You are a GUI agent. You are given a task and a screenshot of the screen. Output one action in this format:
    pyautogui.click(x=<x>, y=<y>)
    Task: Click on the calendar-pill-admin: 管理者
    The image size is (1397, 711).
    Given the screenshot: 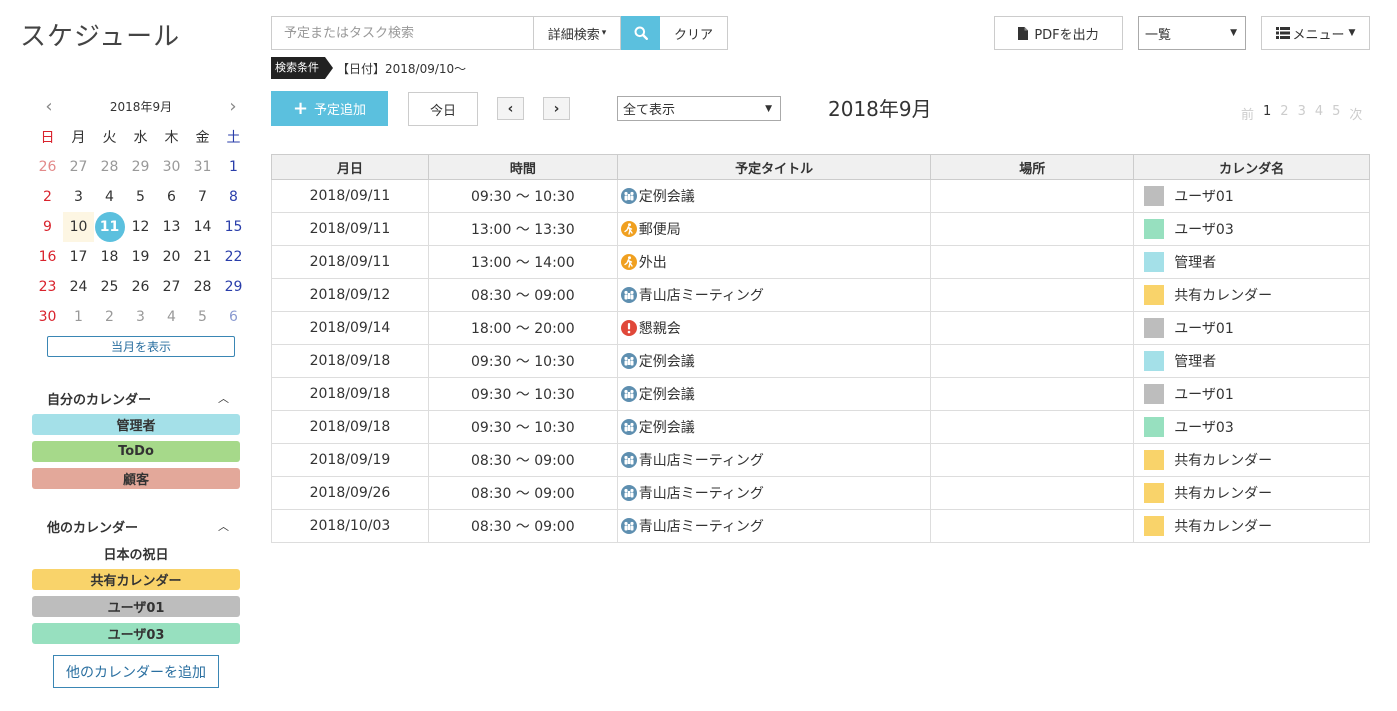 What is the action you would take?
    pyautogui.click(x=136, y=424)
    